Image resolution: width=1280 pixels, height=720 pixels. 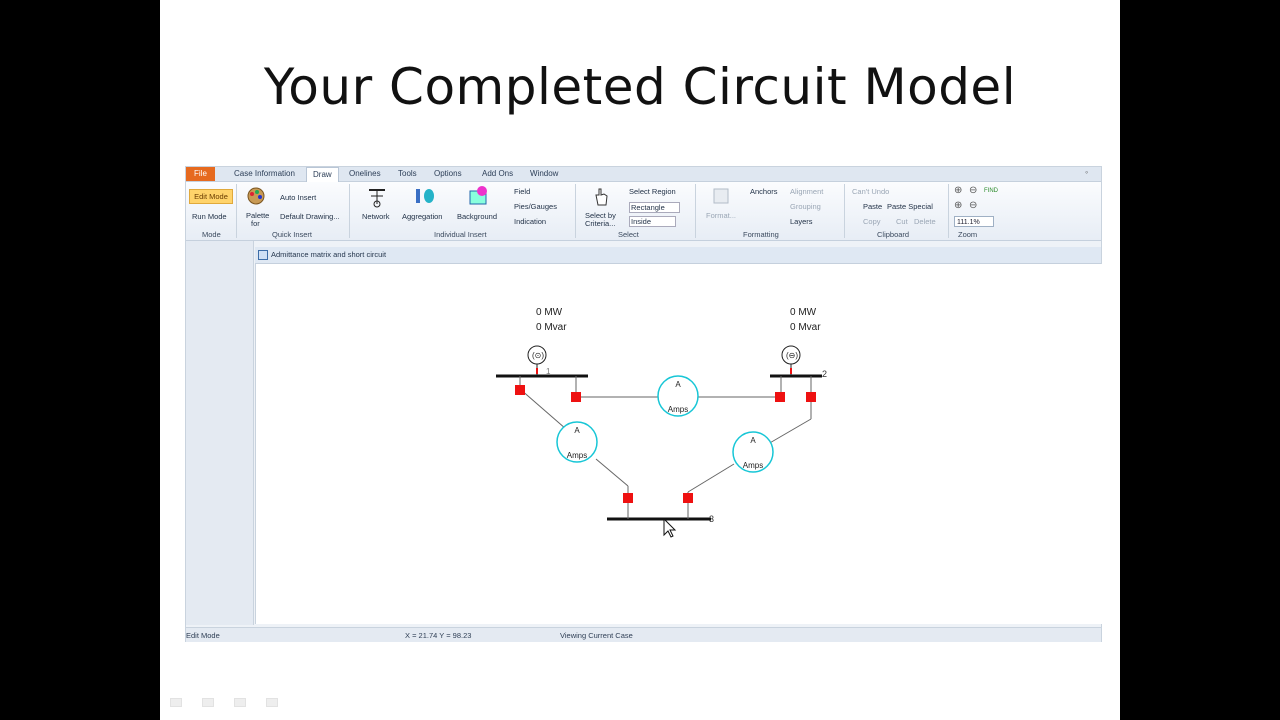 I want to click on breaker-2-3-a, so click(x=811, y=397).